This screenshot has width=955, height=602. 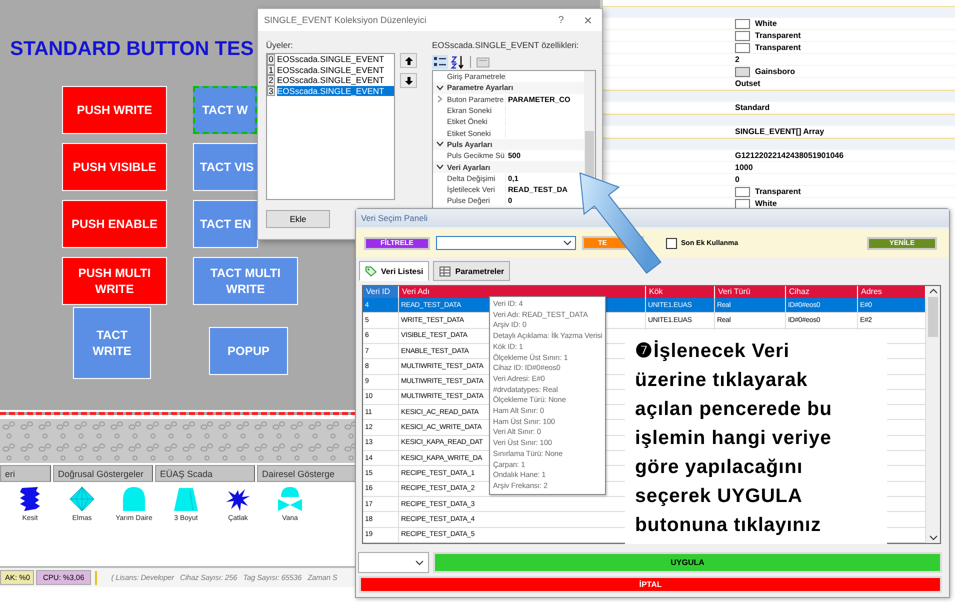 I want to click on move-down-button, so click(x=408, y=80).